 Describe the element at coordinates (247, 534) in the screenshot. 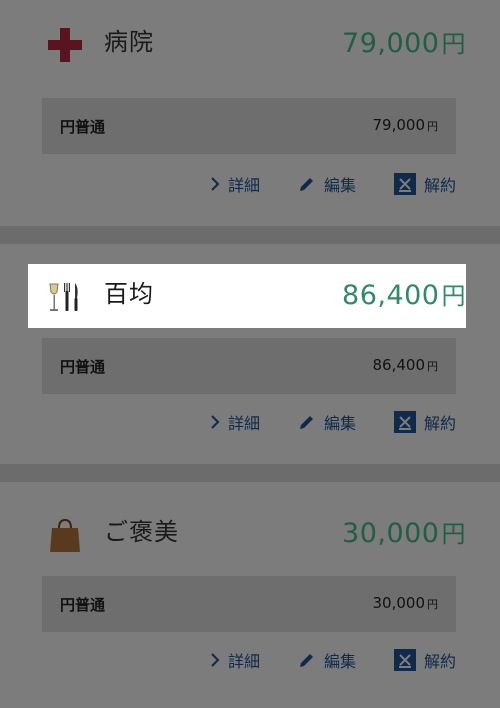

I see `card-header: ご褒美 30,000円` at that location.